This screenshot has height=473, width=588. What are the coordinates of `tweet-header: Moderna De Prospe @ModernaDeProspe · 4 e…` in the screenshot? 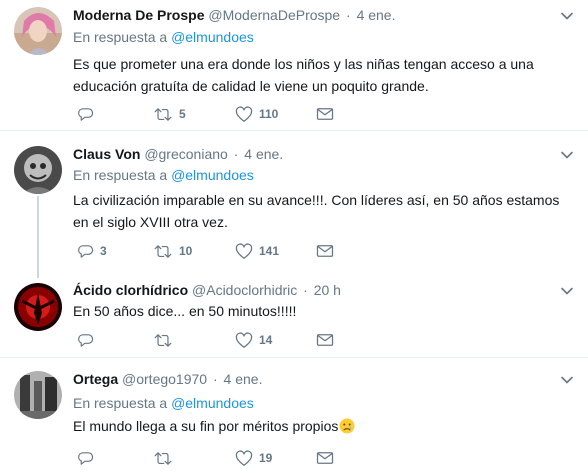 It's located at (234, 15).